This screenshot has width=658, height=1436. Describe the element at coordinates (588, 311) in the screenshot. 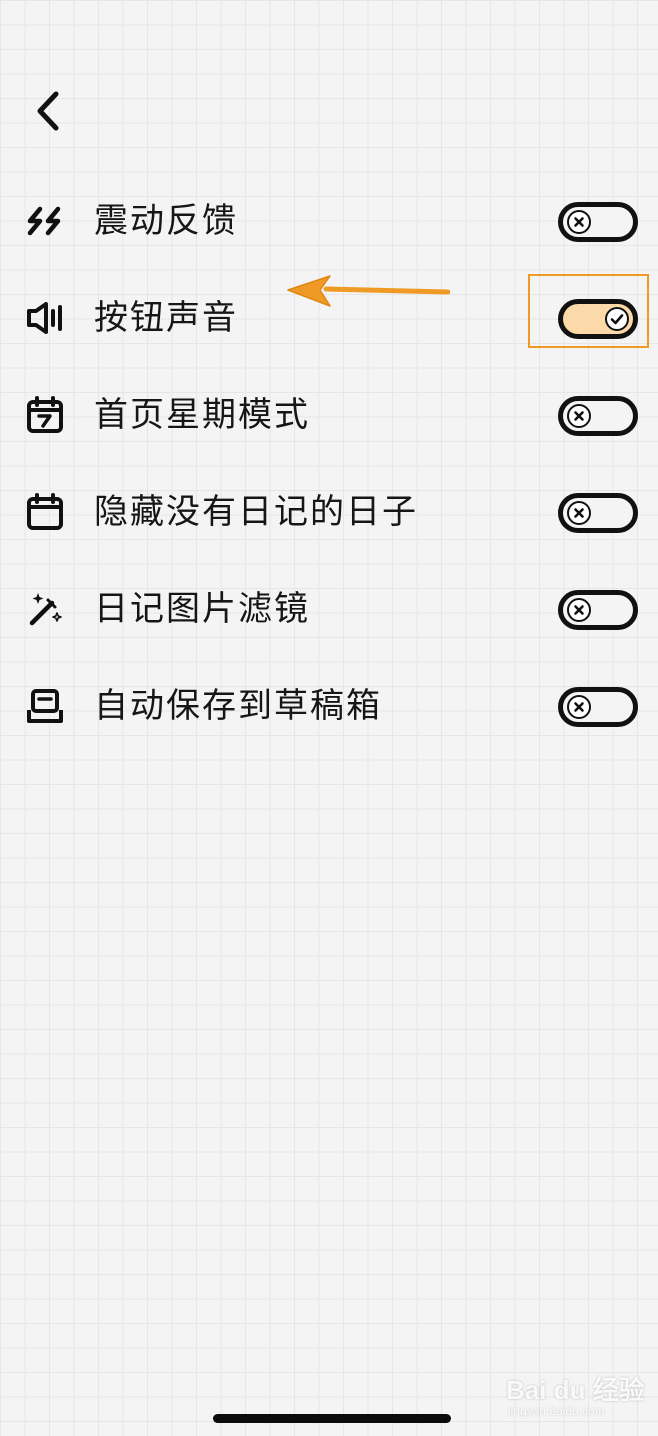

I see `highlight-box` at that location.